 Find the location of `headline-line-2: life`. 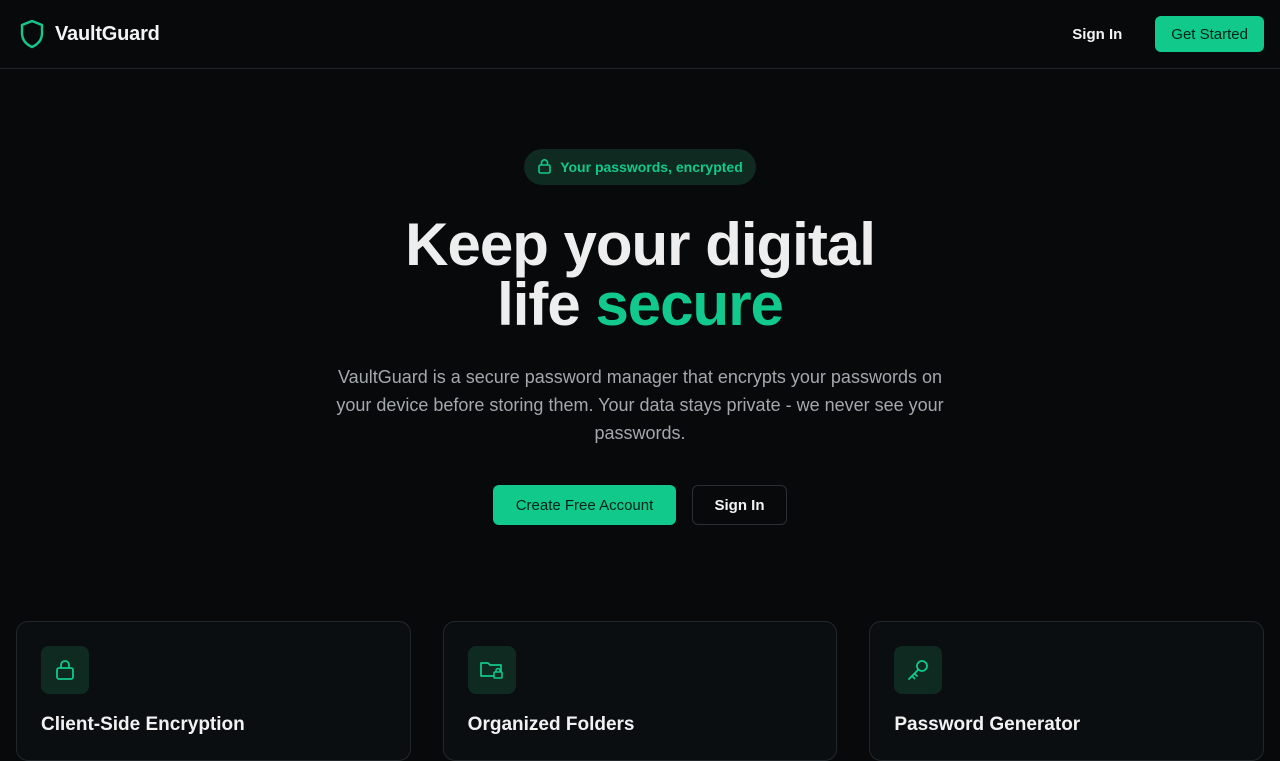

headline-line-2: life is located at coordinates (546, 304).